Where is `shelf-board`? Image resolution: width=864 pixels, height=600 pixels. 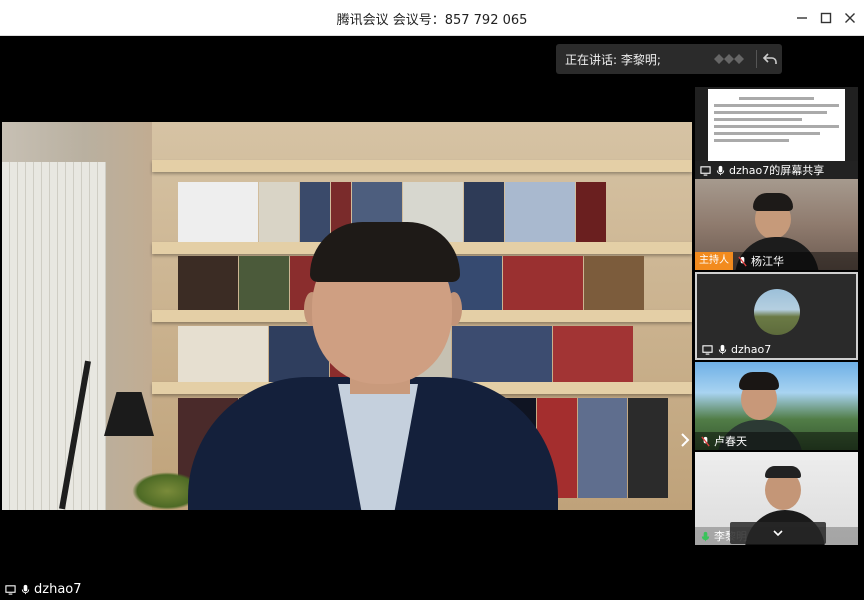 shelf-board is located at coordinates (422, 166).